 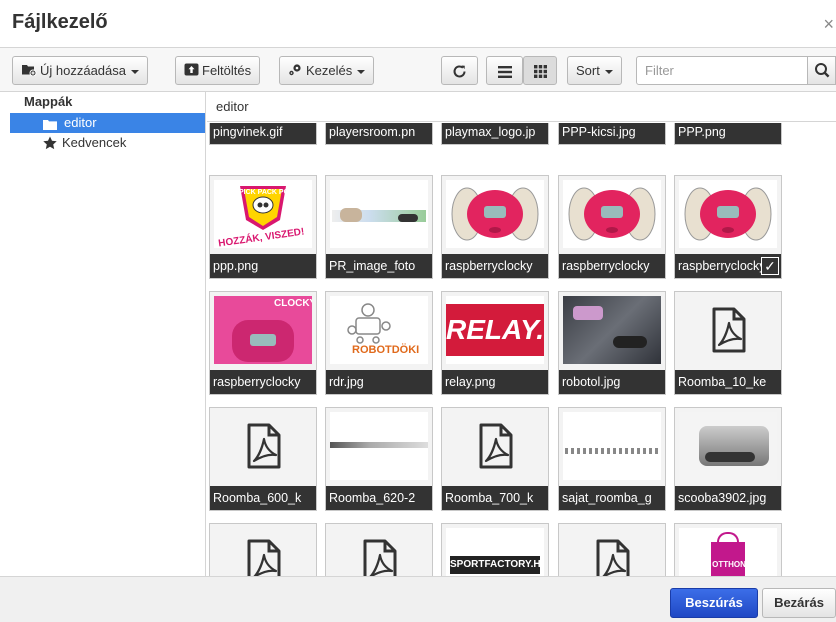 I want to click on star-icon, so click(x=50, y=146).